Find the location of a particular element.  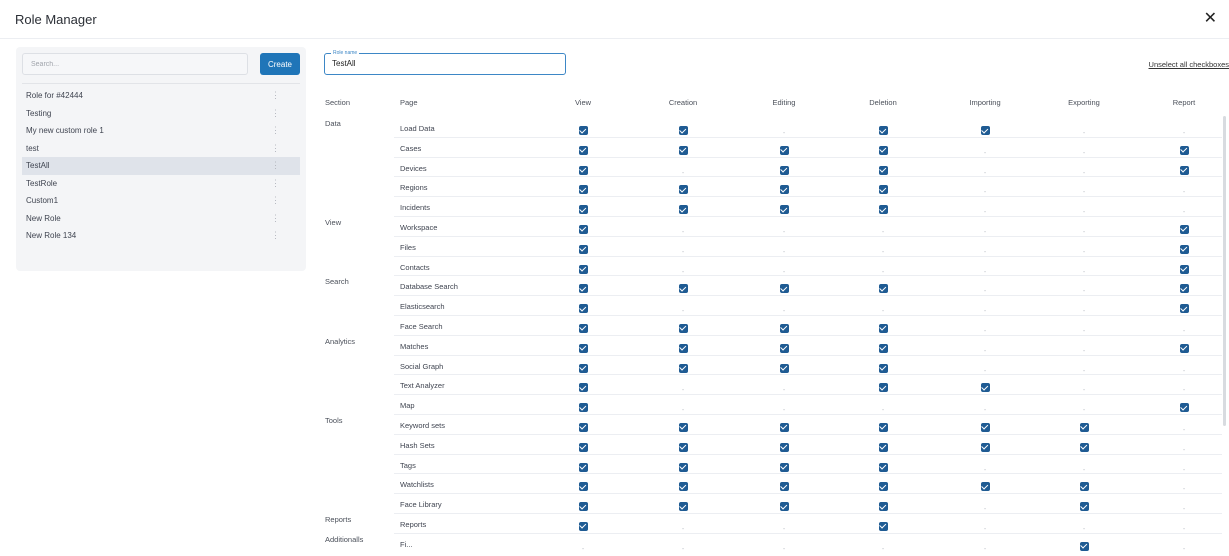

unselect-all-link: Unselect all checkboxes is located at coordinates (1189, 64).